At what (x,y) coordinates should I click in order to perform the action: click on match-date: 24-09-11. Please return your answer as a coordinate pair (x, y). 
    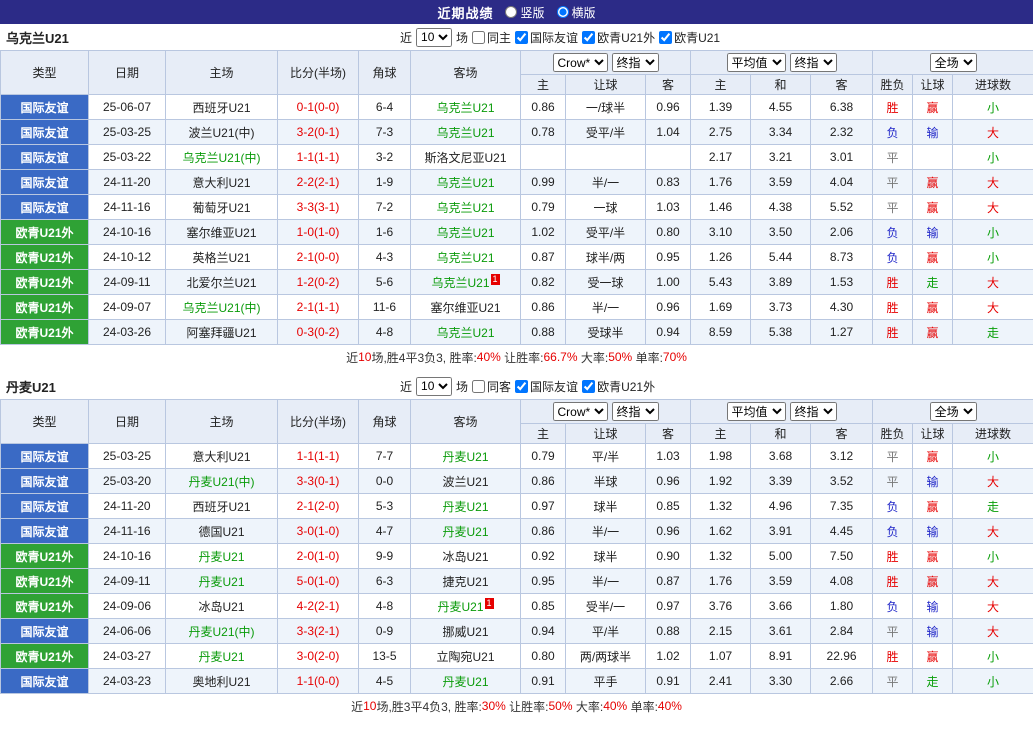
    Looking at the image, I should click on (127, 282).